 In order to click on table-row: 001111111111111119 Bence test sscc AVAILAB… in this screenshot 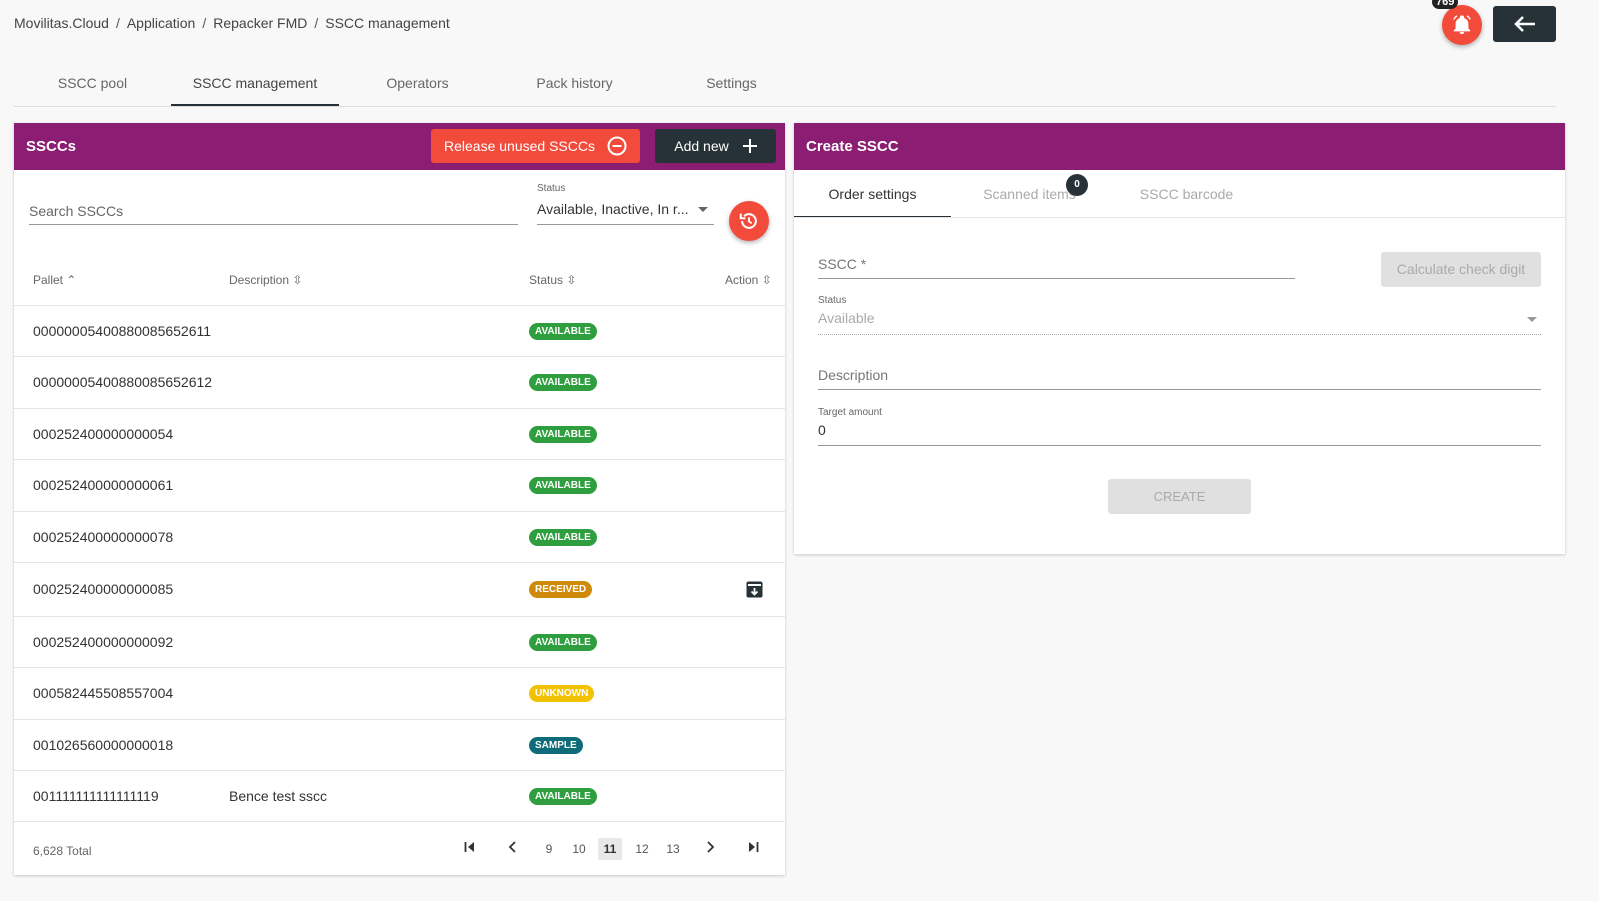, I will do `click(399, 796)`.